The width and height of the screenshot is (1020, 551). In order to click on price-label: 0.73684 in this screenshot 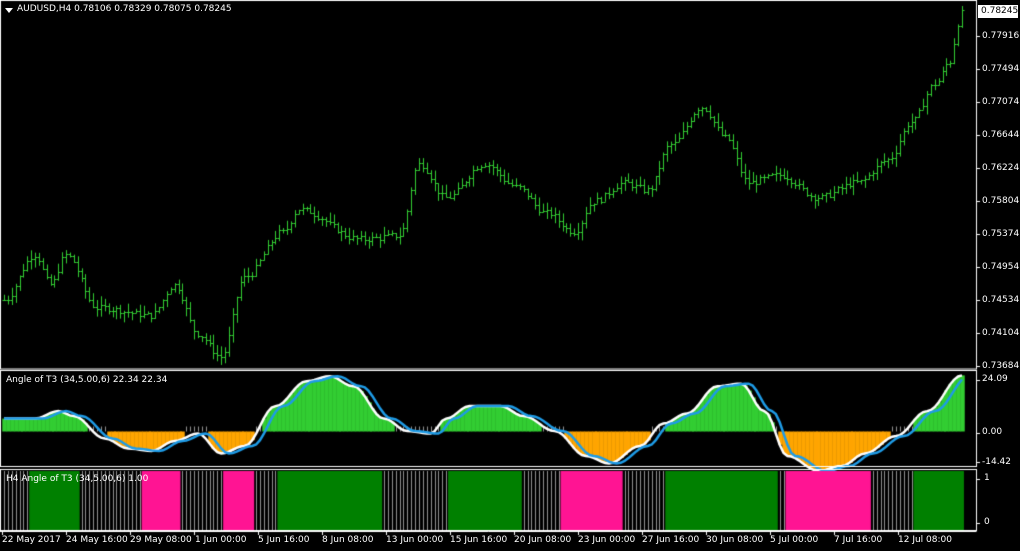, I will do `click(1001, 366)`.